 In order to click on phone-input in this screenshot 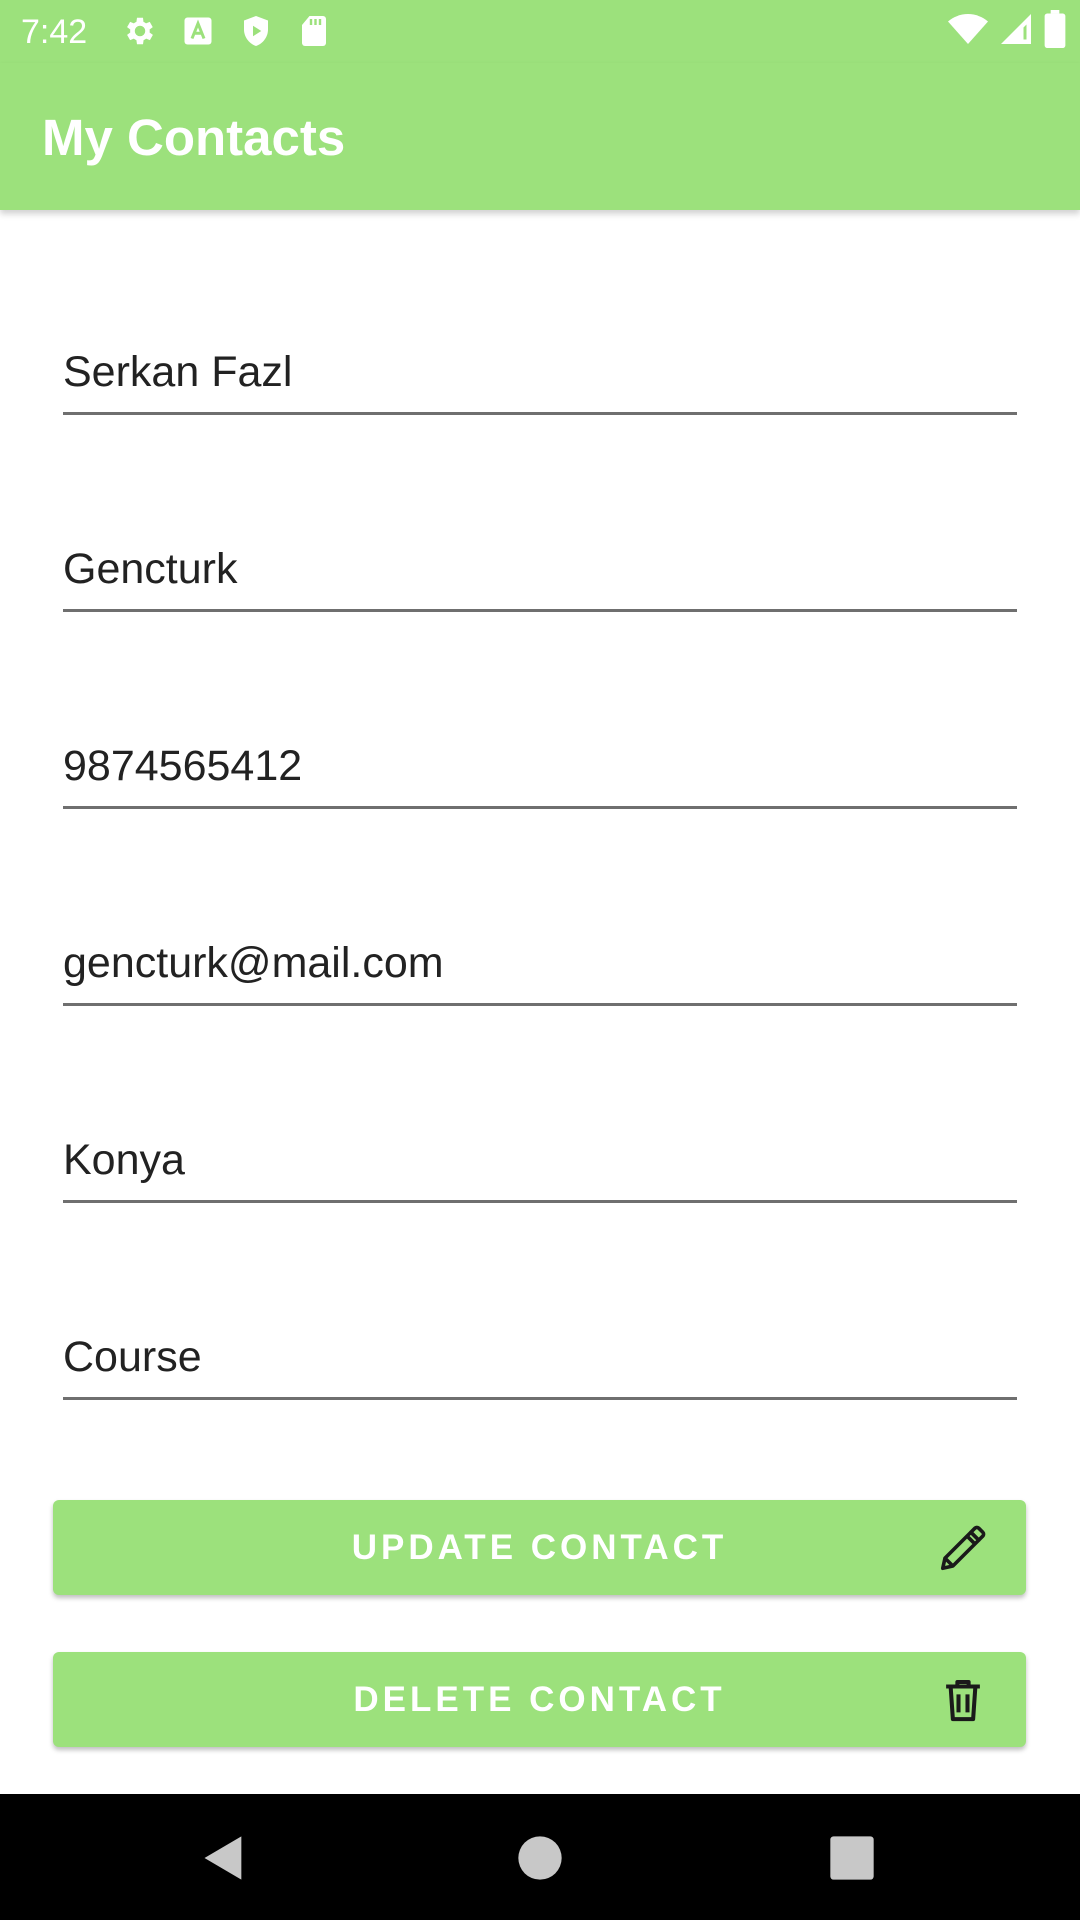, I will do `click(540, 766)`.